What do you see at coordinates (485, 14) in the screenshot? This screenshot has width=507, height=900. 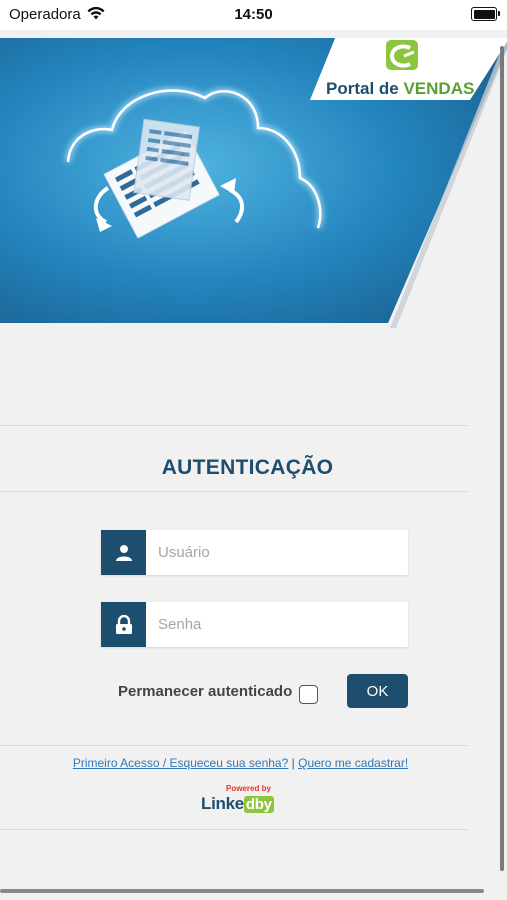 I see `battery-icon` at bounding box center [485, 14].